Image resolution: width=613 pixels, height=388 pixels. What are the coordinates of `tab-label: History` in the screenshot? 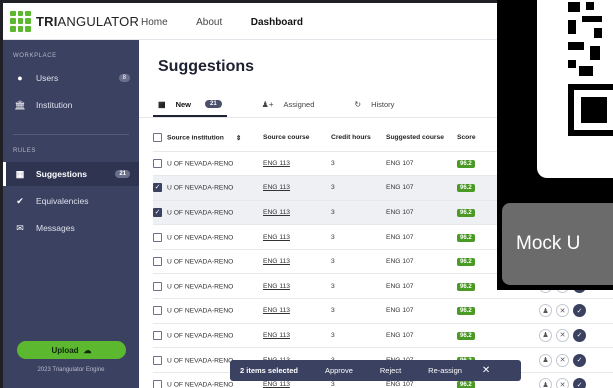 It's located at (383, 104).